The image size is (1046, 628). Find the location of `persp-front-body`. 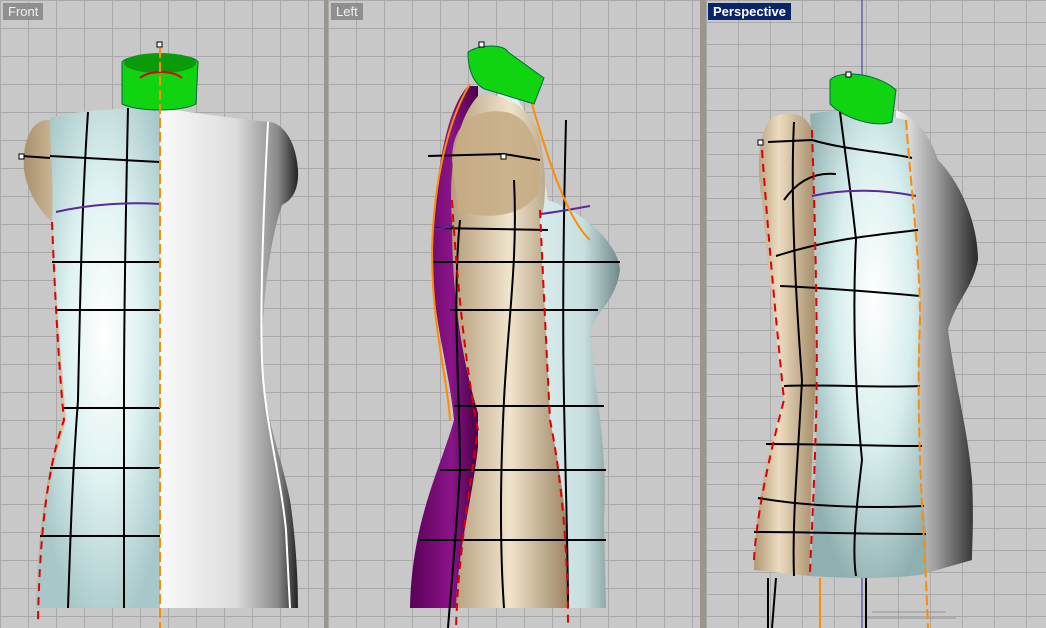

persp-front-body is located at coordinates (868, 344).